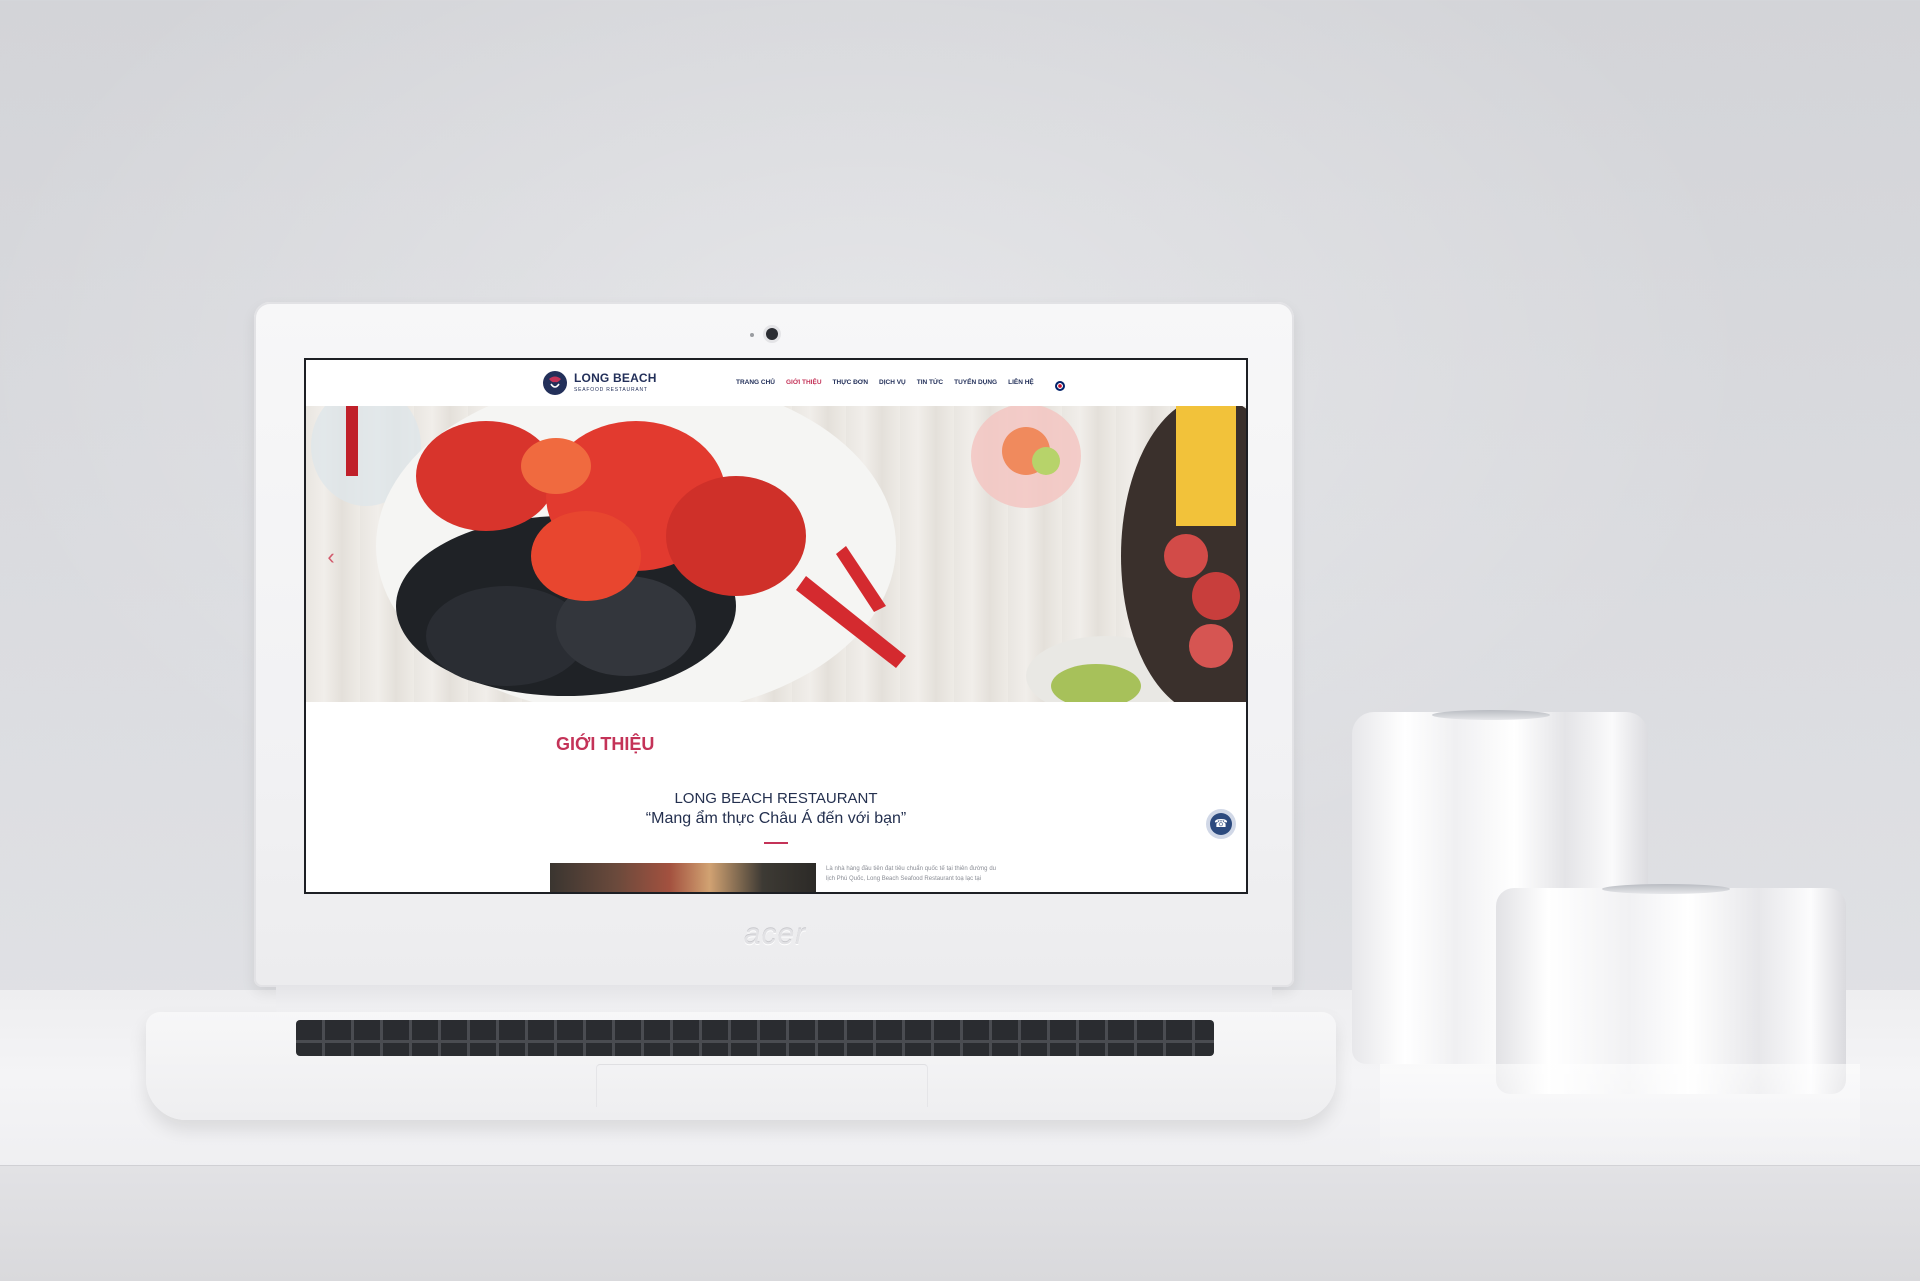  Describe the element at coordinates (611, 390) in the screenshot. I see `logo-tagline: SEAFOOD RESTAURANT` at that location.